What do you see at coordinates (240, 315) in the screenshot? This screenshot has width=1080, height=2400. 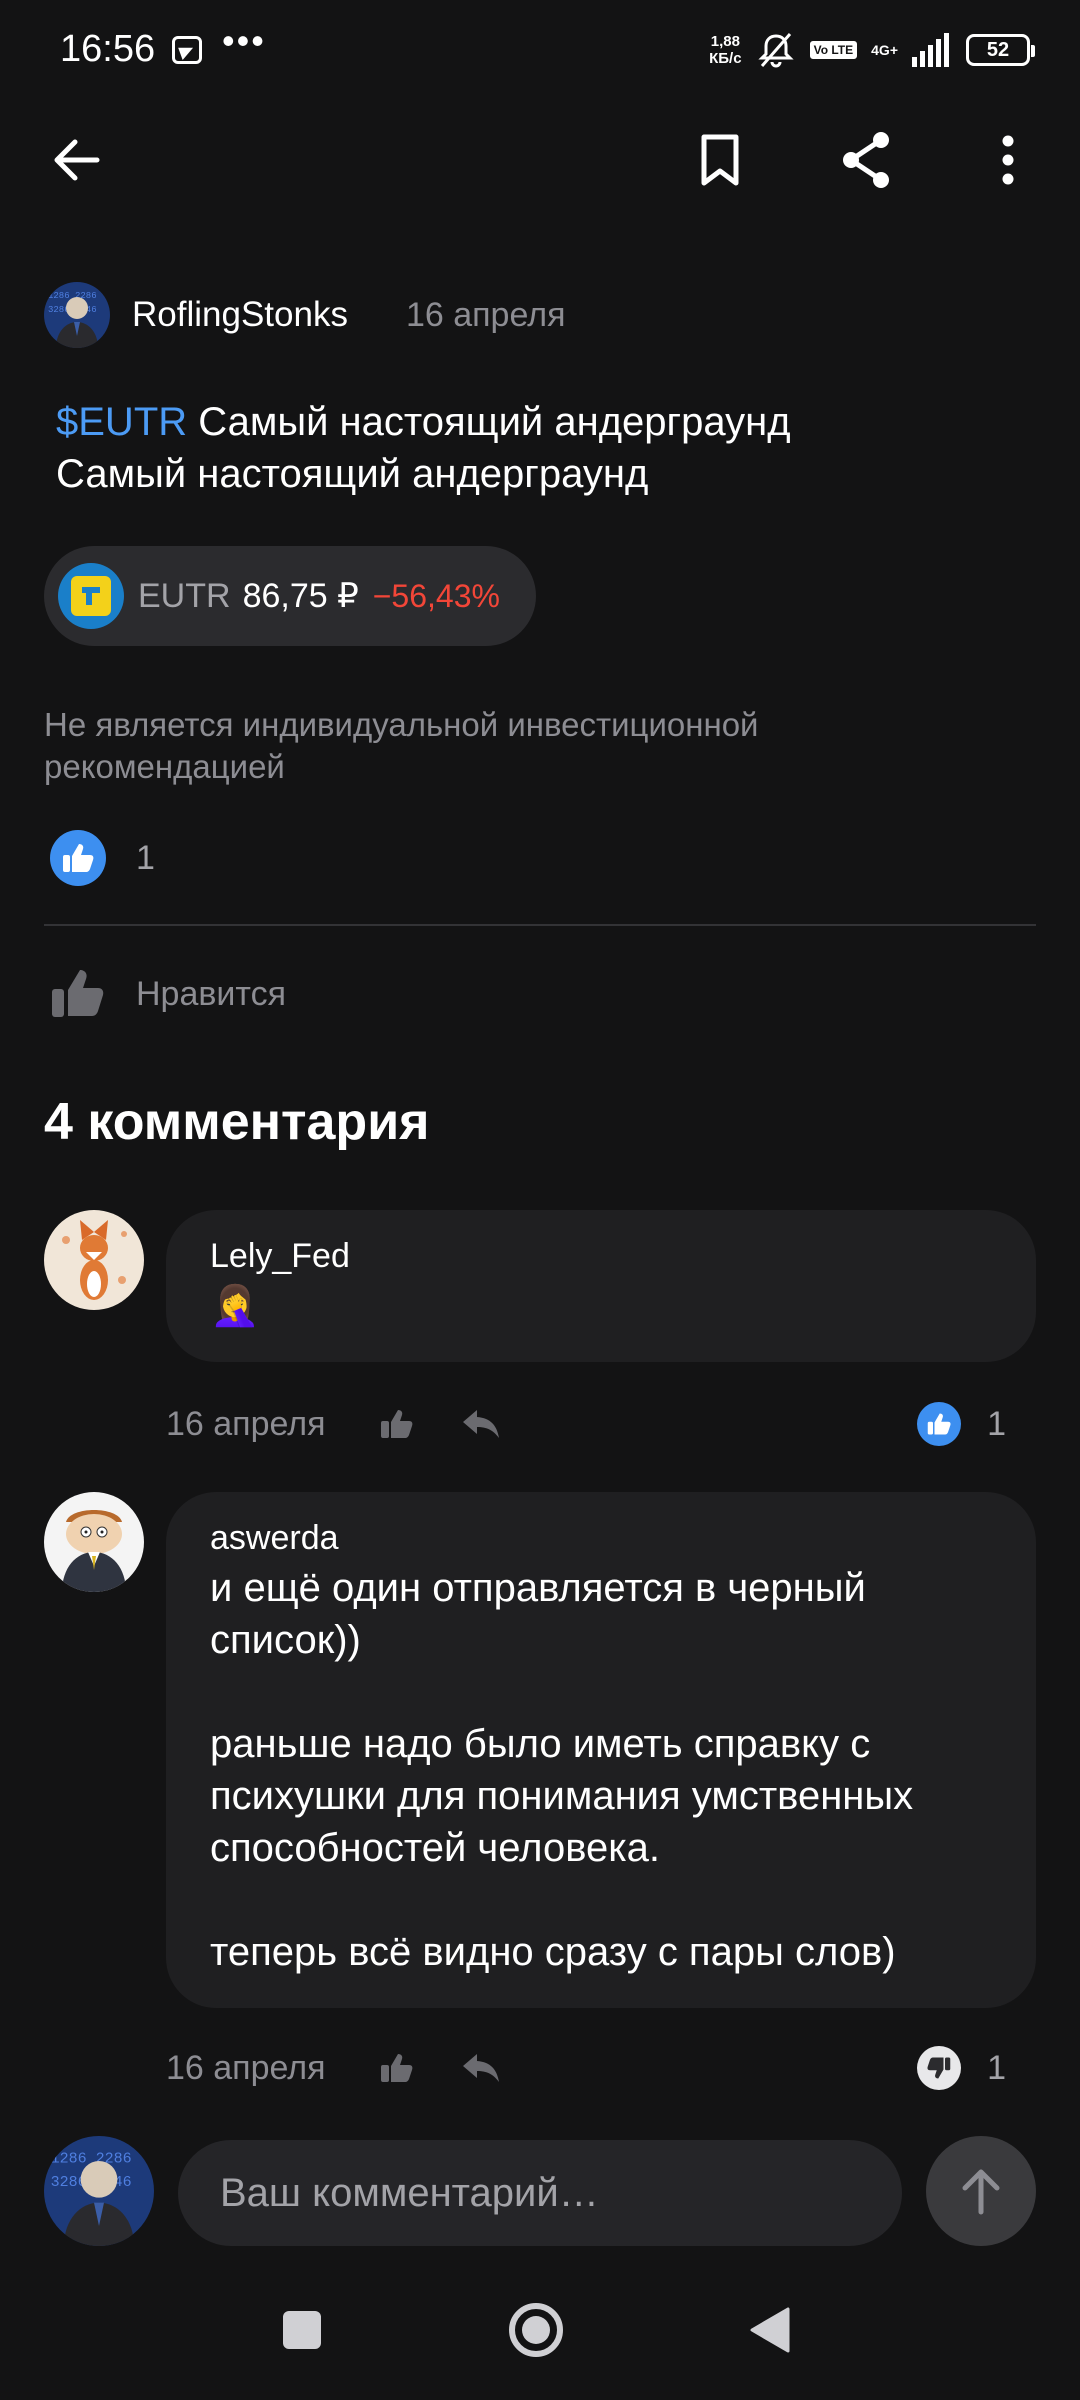 I see `author-name: RoflingStonks` at bounding box center [240, 315].